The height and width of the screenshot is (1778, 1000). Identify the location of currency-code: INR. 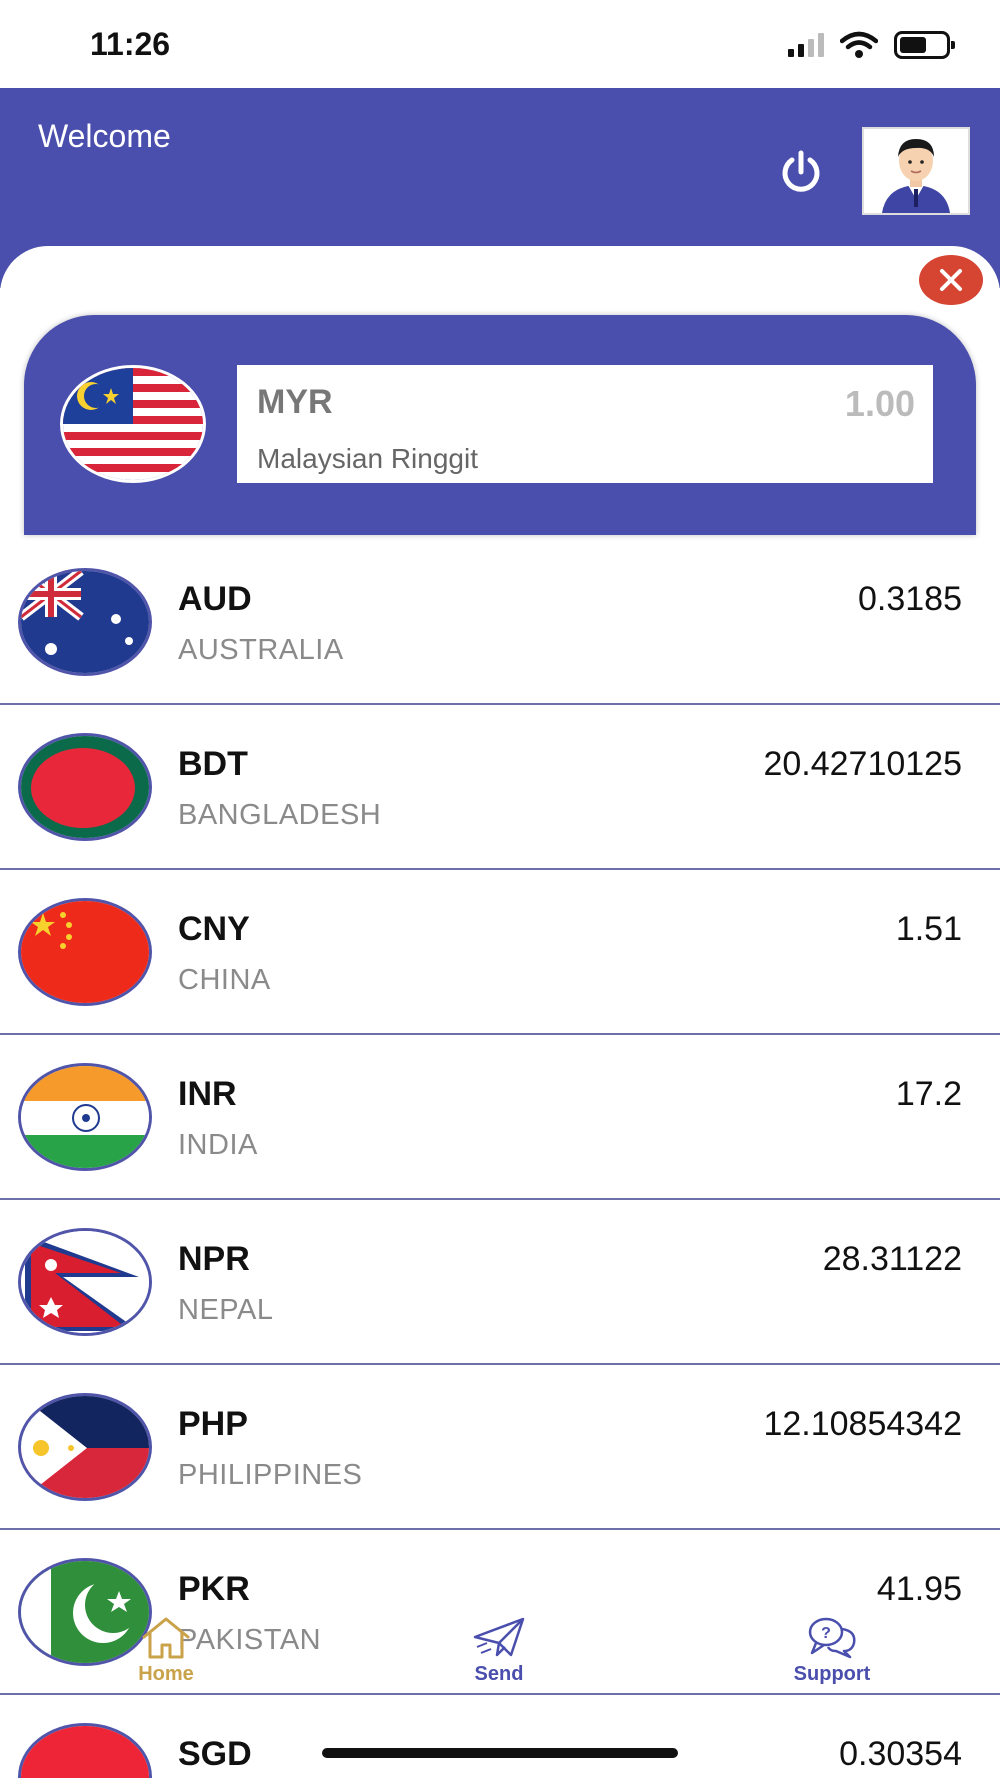
(207, 1094).